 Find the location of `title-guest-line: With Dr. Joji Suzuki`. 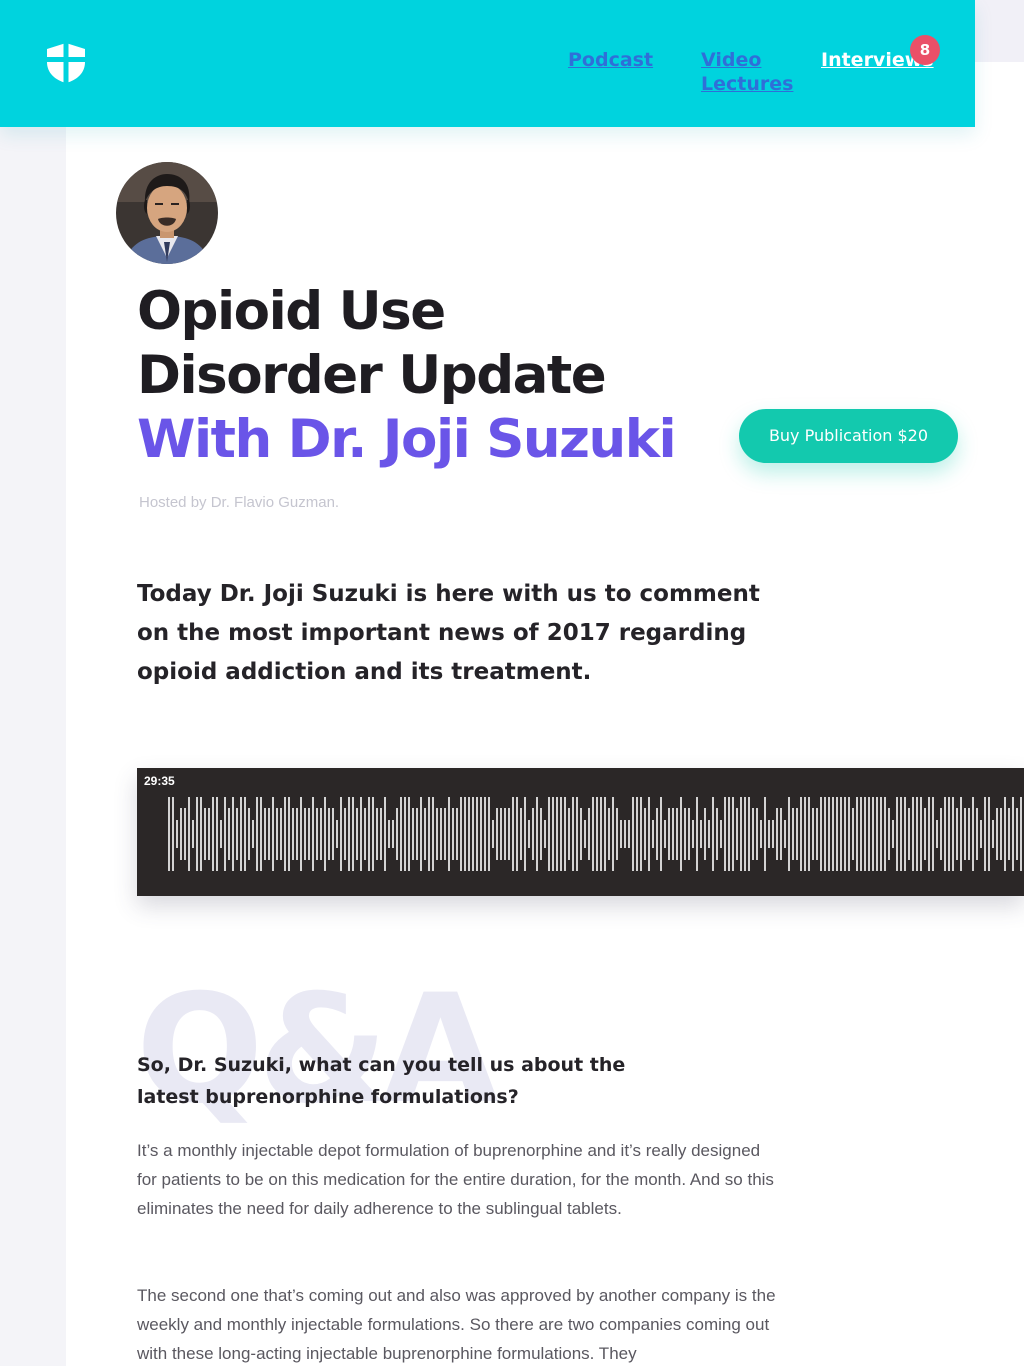

title-guest-line: With Dr. Joji Suzuki is located at coordinates (407, 439).